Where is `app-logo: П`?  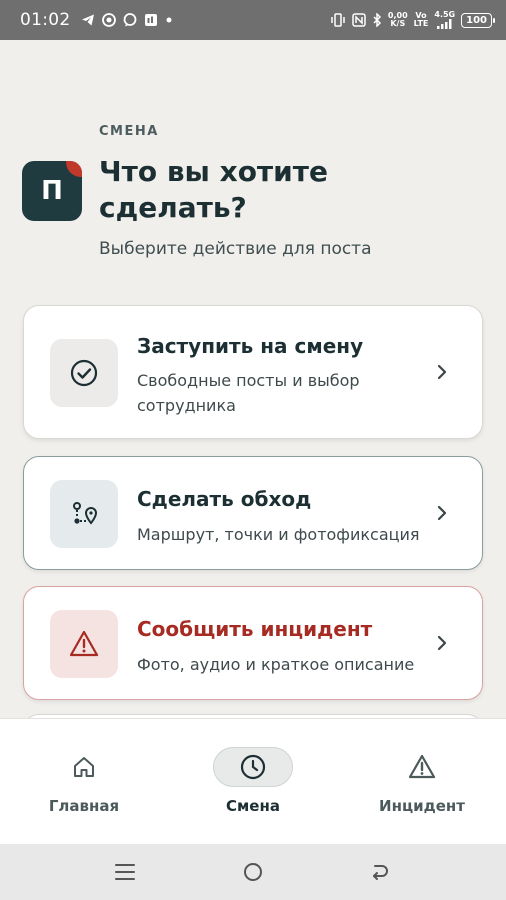 app-logo: П is located at coordinates (52, 191).